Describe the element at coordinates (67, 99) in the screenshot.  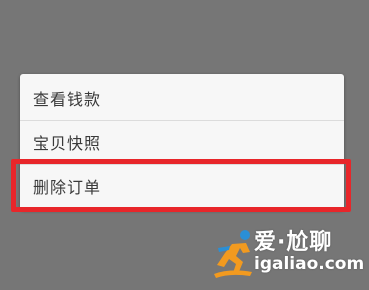
I see `menu-item-label: 查看钱款` at that location.